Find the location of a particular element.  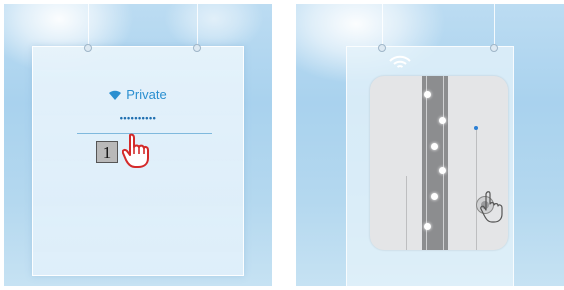

phone-device is located at coordinates (439, 163).